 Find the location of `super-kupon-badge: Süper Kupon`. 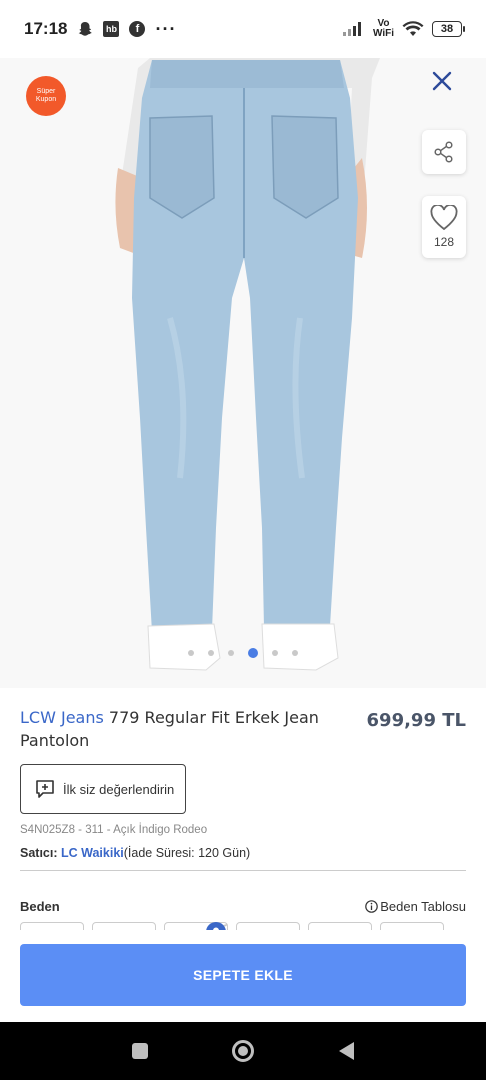

super-kupon-badge: Süper Kupon is located at coordinates (46, 96).